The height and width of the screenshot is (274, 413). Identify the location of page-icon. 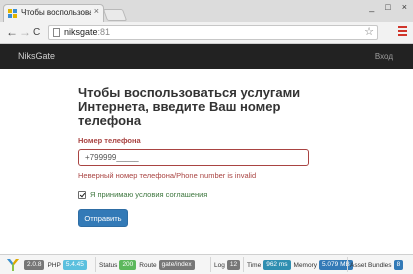
(56, 32).